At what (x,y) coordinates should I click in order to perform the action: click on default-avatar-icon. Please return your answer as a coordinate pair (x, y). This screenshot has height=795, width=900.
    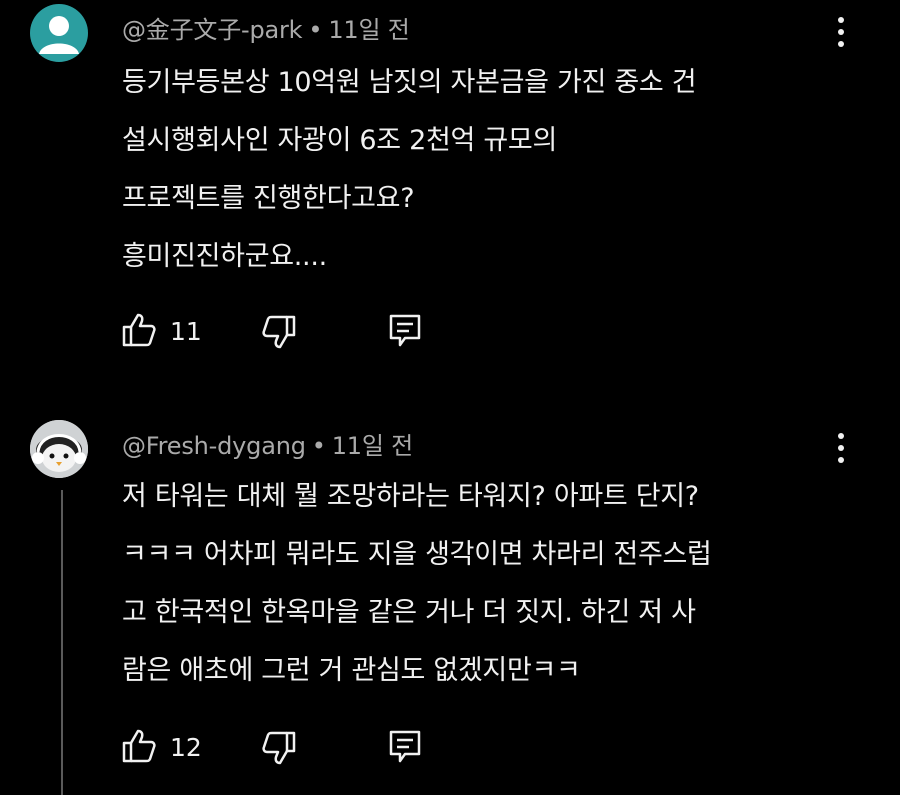
    Looking at the image, I should click on (59, 35).